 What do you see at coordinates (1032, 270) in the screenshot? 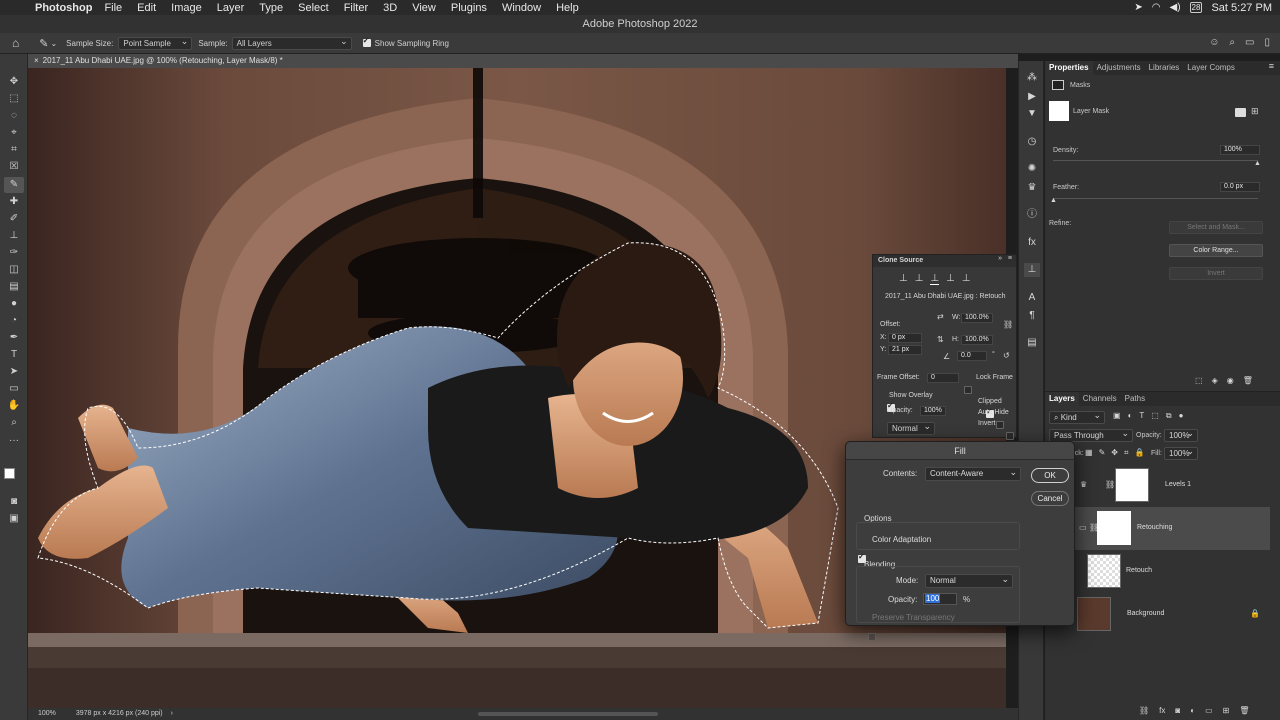
I see `clone-source-icon: ⊥` at bounding box center [1032, 270].